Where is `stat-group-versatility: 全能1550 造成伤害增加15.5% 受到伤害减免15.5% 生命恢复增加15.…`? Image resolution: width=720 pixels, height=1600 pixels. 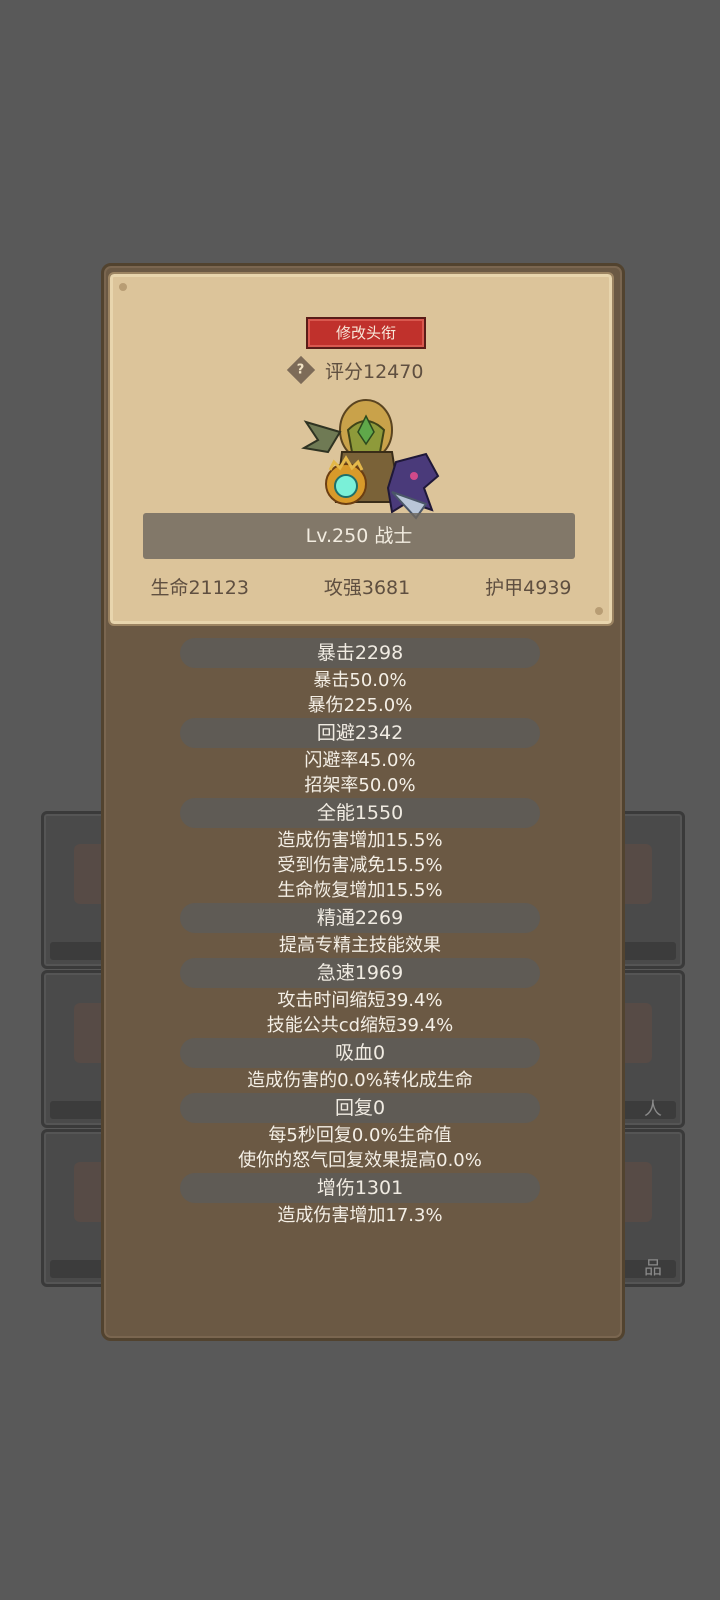
stat-group-versatility: 全能1550 造成伤害增加15.5% 受到伤害减免15.5% 生命恢复增加15.… is located at coordinates (360, 850).